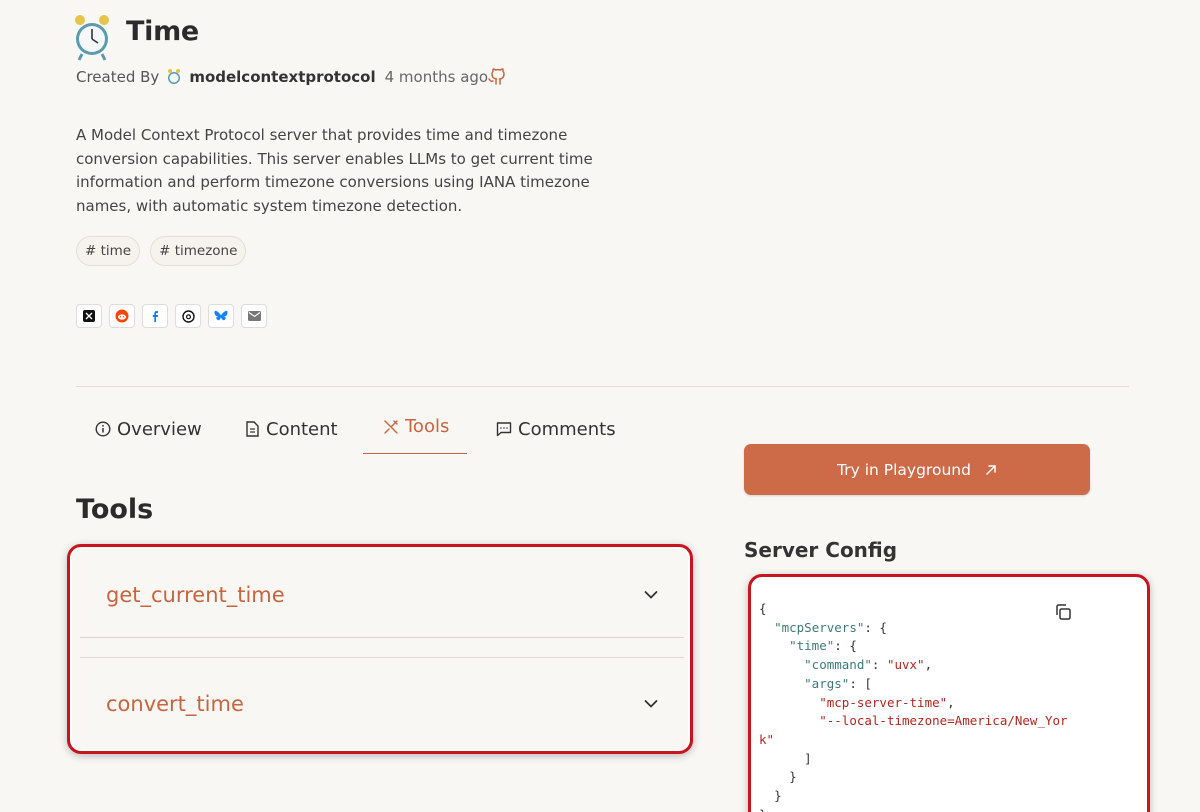  I want to click on try-in-playground-button: Try in Playground, so click(917, 469).